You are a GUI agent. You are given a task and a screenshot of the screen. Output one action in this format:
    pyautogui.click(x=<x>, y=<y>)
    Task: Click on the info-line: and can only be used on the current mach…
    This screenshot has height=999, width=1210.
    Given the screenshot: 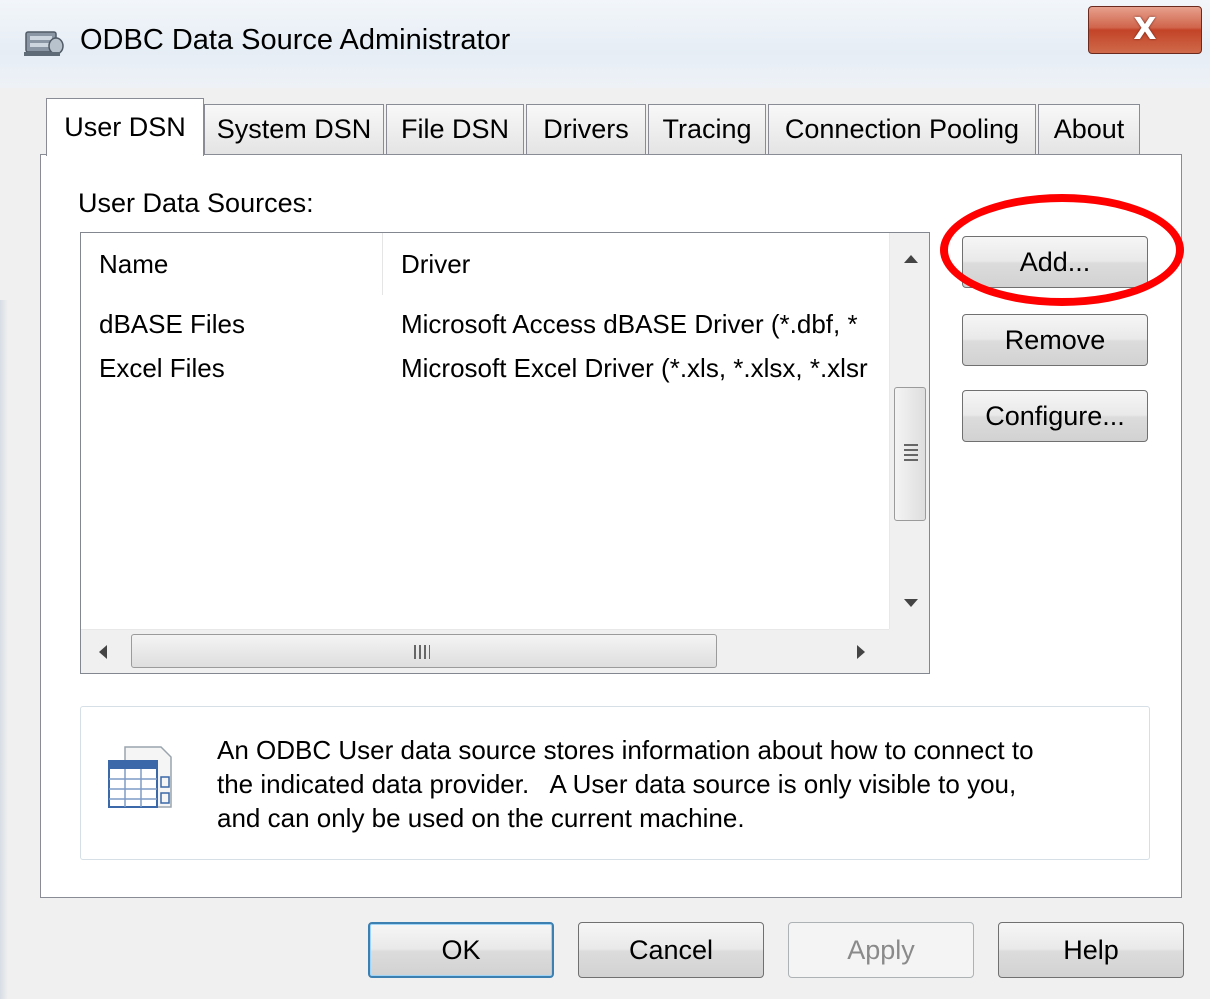 What is the action you would take?
    pyautogui.click(x=481, y=818)
    